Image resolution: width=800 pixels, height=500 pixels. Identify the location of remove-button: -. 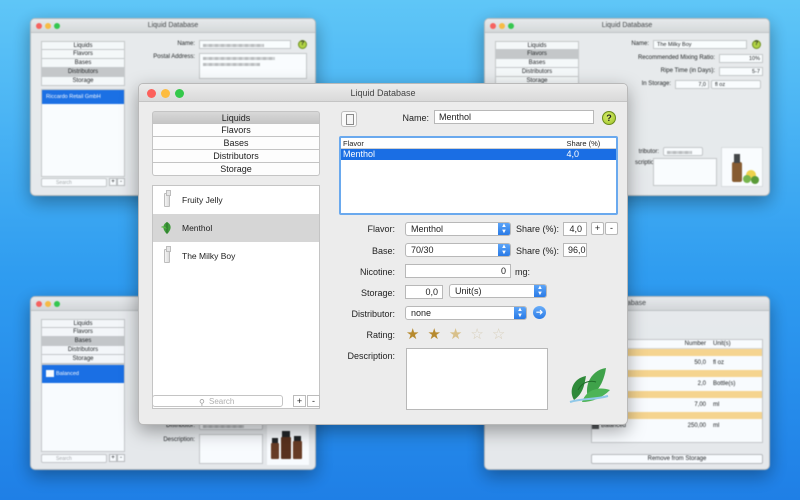
(313, 401).